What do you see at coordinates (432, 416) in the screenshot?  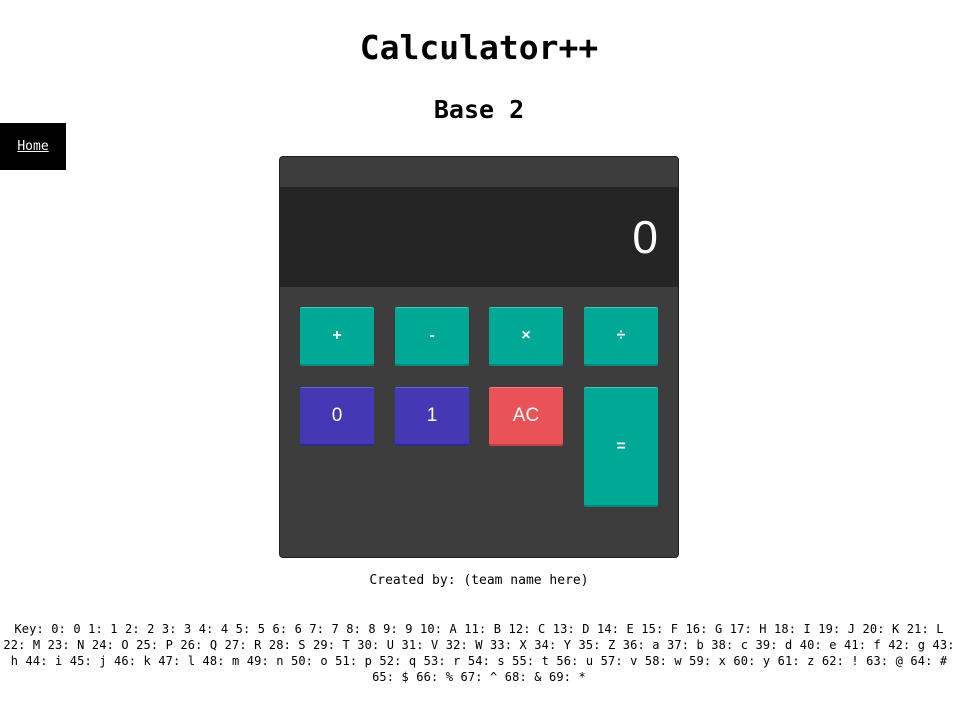 I see `digit-1-button: 1` at bounding box center [432, 416].